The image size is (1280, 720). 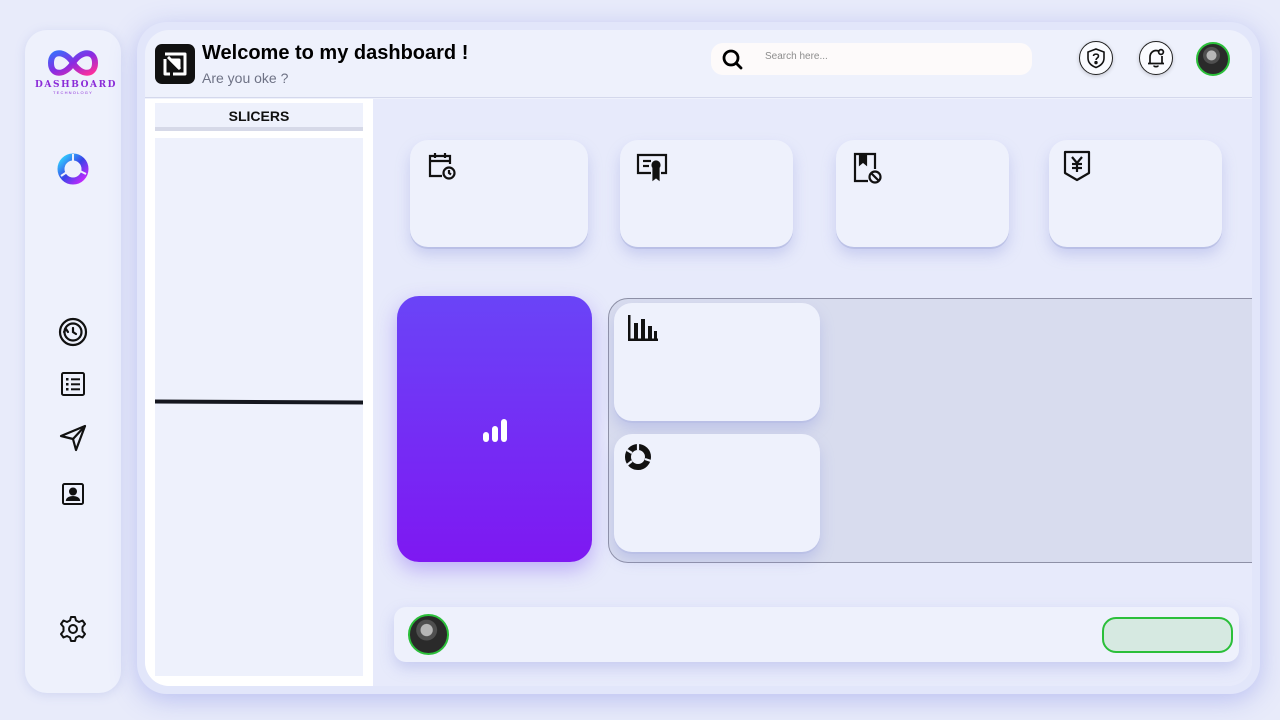 I want to click on brand-logo: DASHBOARD TECHNOLOGY, so click(x=76, y=69).